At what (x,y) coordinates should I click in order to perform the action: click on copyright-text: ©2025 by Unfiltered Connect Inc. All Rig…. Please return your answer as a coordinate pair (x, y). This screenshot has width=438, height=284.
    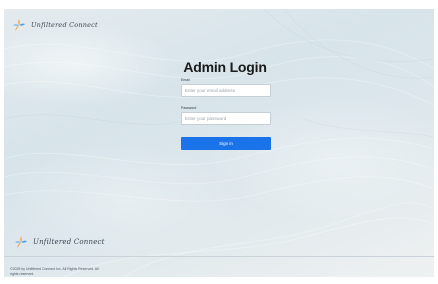
    Looking at the image, I should click on (54, 271).